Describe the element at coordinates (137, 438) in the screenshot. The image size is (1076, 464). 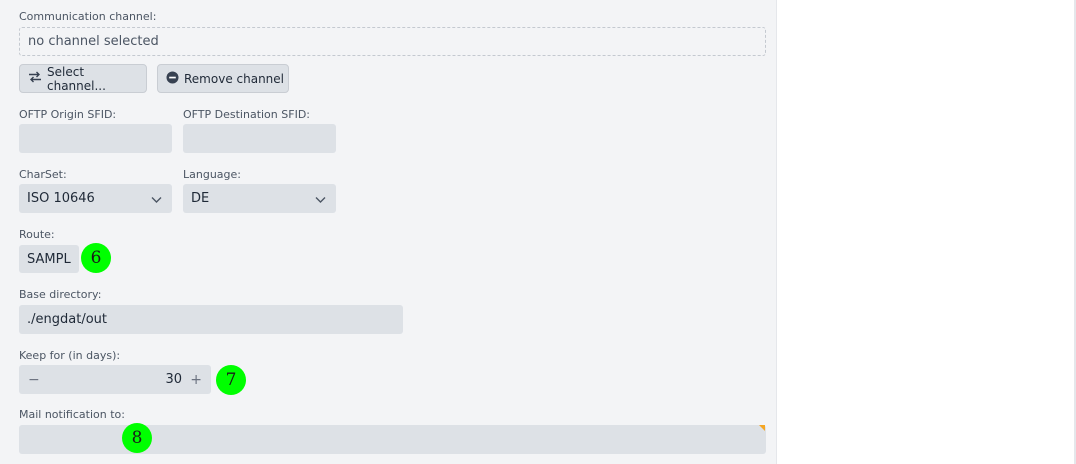
I see `marker-badge: 8` at that location.